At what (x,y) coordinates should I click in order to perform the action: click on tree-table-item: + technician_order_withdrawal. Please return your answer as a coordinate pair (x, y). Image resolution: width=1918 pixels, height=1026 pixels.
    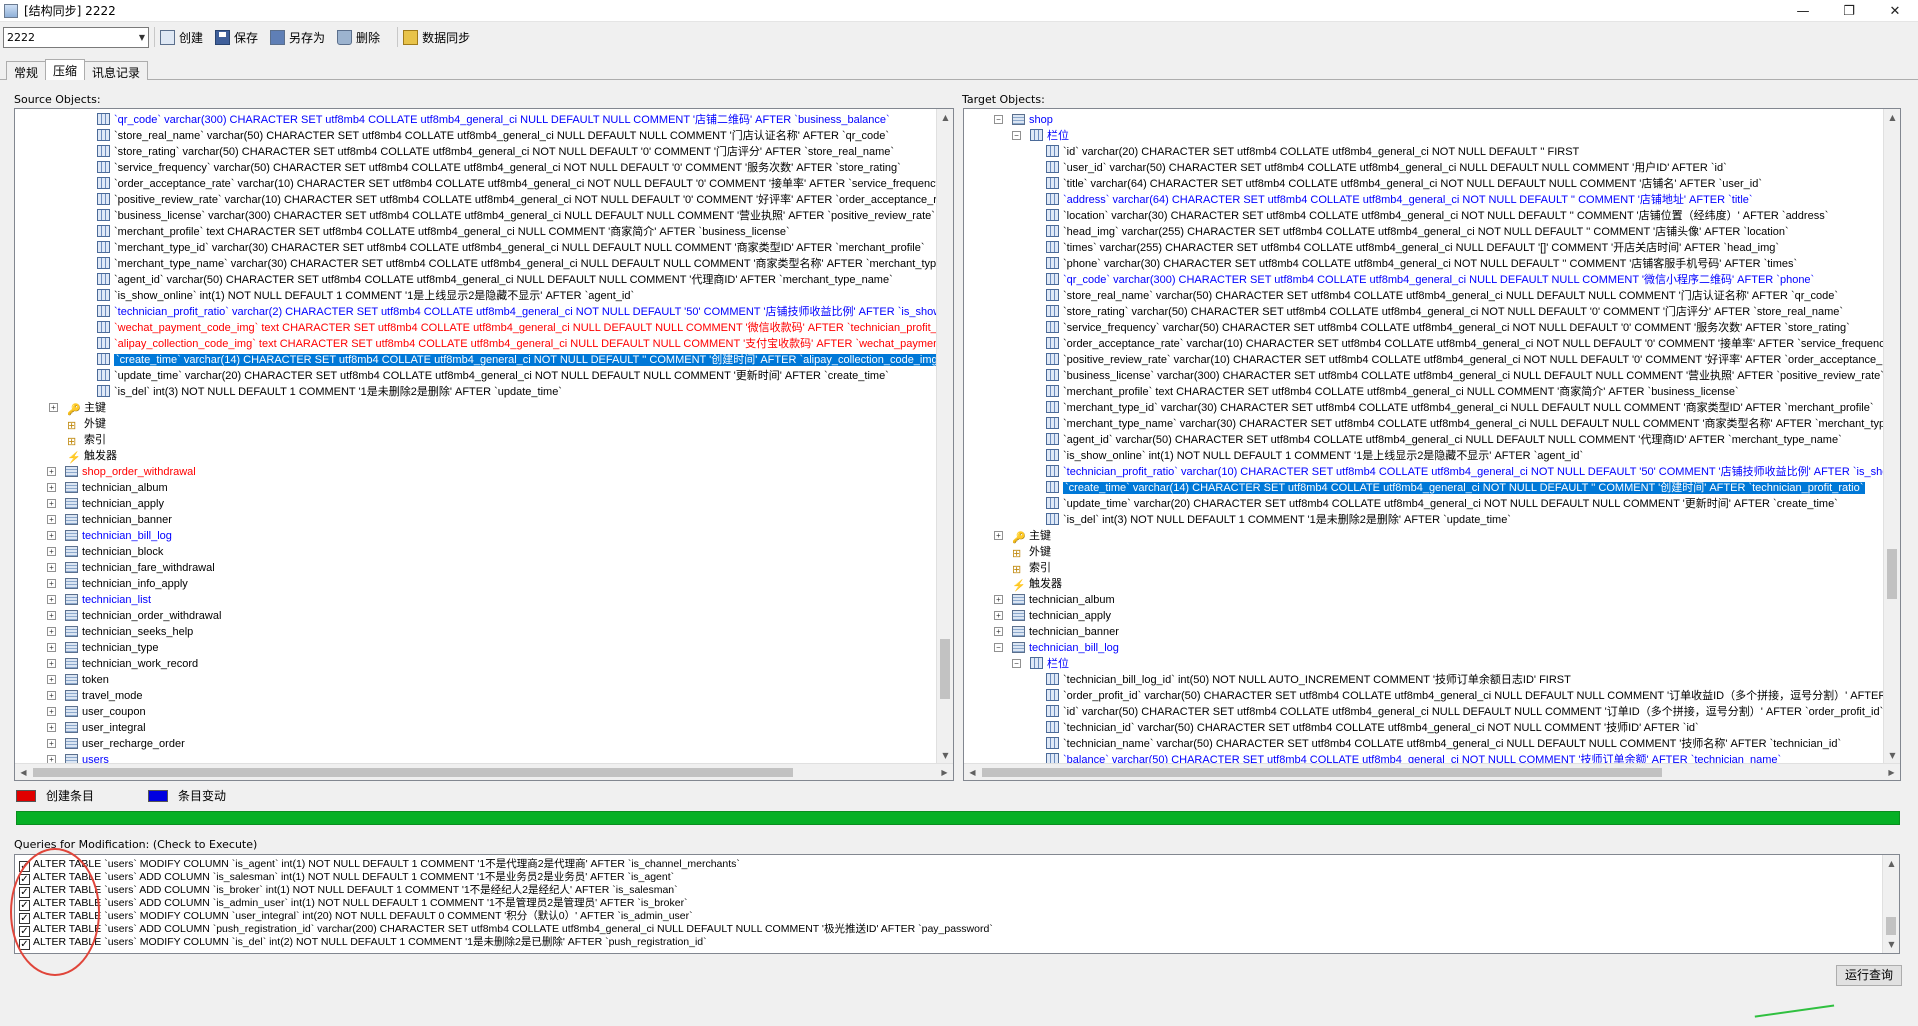
    Looking at the image, I should click on (134, 616).